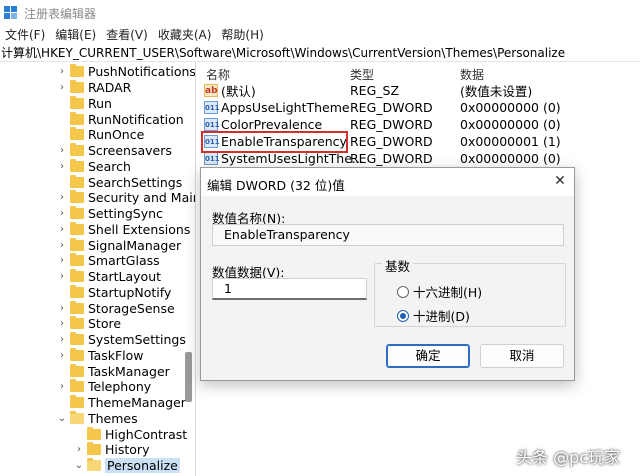 The height and width of the screenshot is (476, 640). I want to click on tree-item: › Search, so click(94, 166).